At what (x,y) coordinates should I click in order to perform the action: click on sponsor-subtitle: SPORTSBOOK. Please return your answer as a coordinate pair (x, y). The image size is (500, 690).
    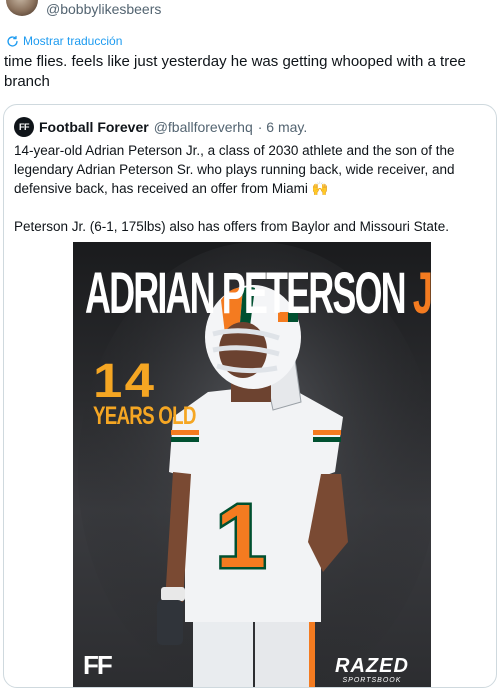
    Looking at the image, I should click on (372, 680).